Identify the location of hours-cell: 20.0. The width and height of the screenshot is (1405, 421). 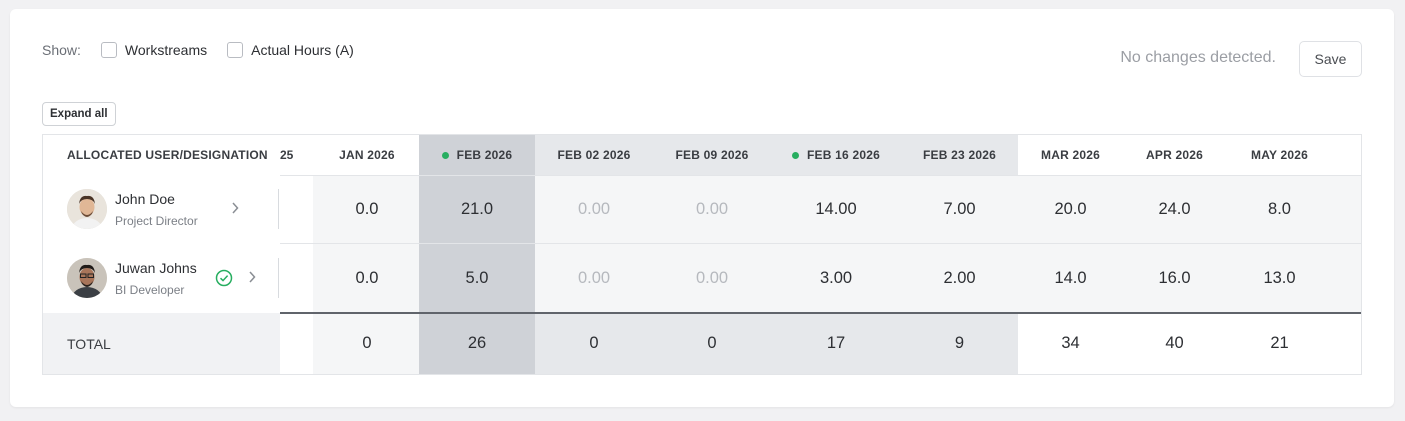
(1070, 209).